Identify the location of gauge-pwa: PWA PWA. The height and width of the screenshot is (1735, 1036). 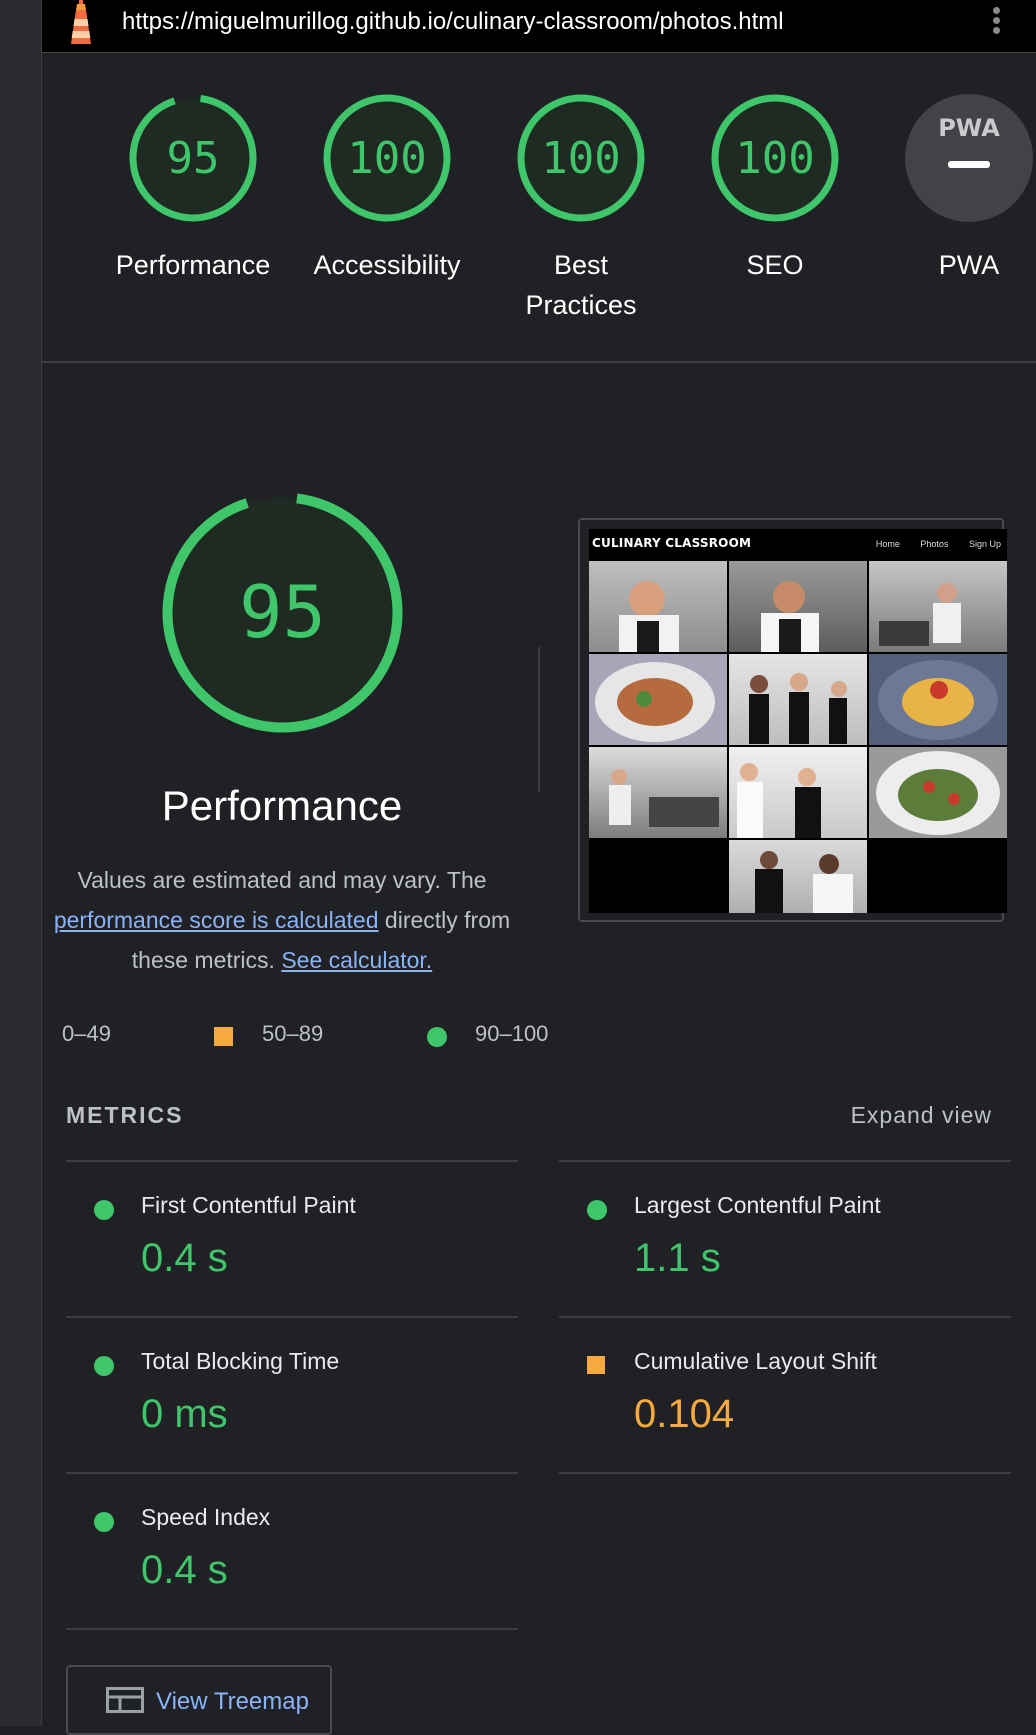
(954, 189).